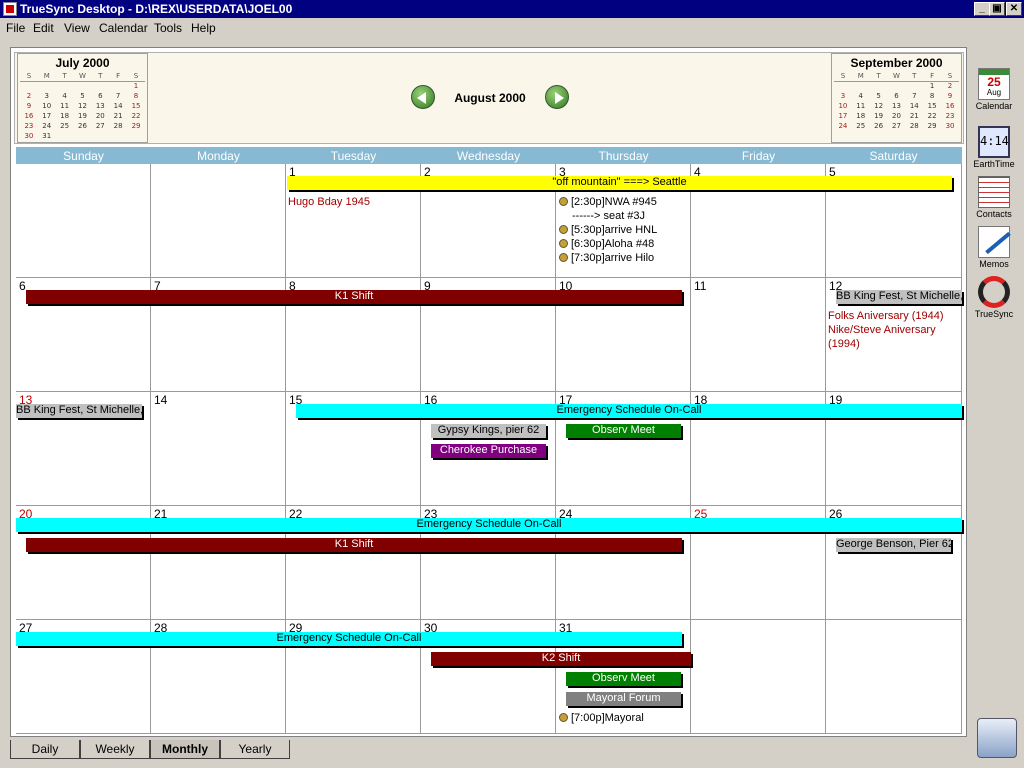  What do you see at coordinates (606, 244) in the screenshot?
I see `event-appointment: [6:30p]Aloha #48` at bounding box center [606, 244].